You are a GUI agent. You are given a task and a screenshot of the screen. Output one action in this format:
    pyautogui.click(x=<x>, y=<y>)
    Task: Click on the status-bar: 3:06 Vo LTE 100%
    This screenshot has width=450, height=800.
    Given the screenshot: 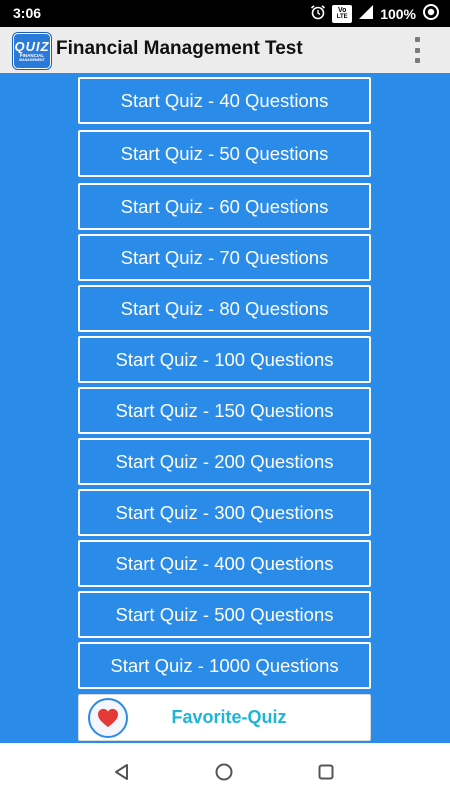 What is the action you would take?
    pyautogui.click(x=225, y=13)
    